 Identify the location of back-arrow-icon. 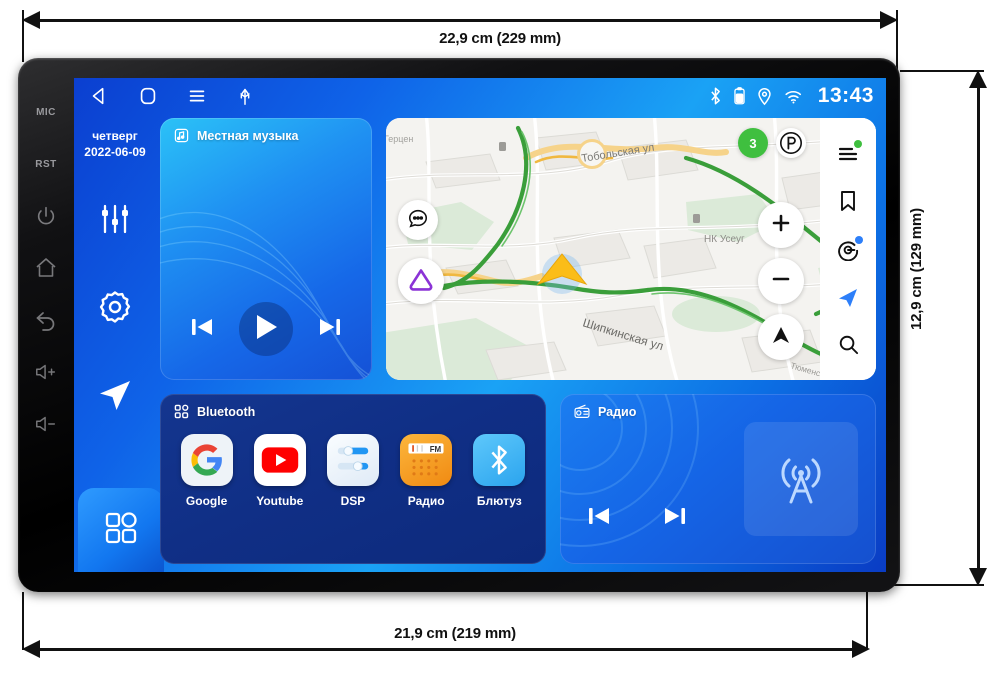
(46, 320).